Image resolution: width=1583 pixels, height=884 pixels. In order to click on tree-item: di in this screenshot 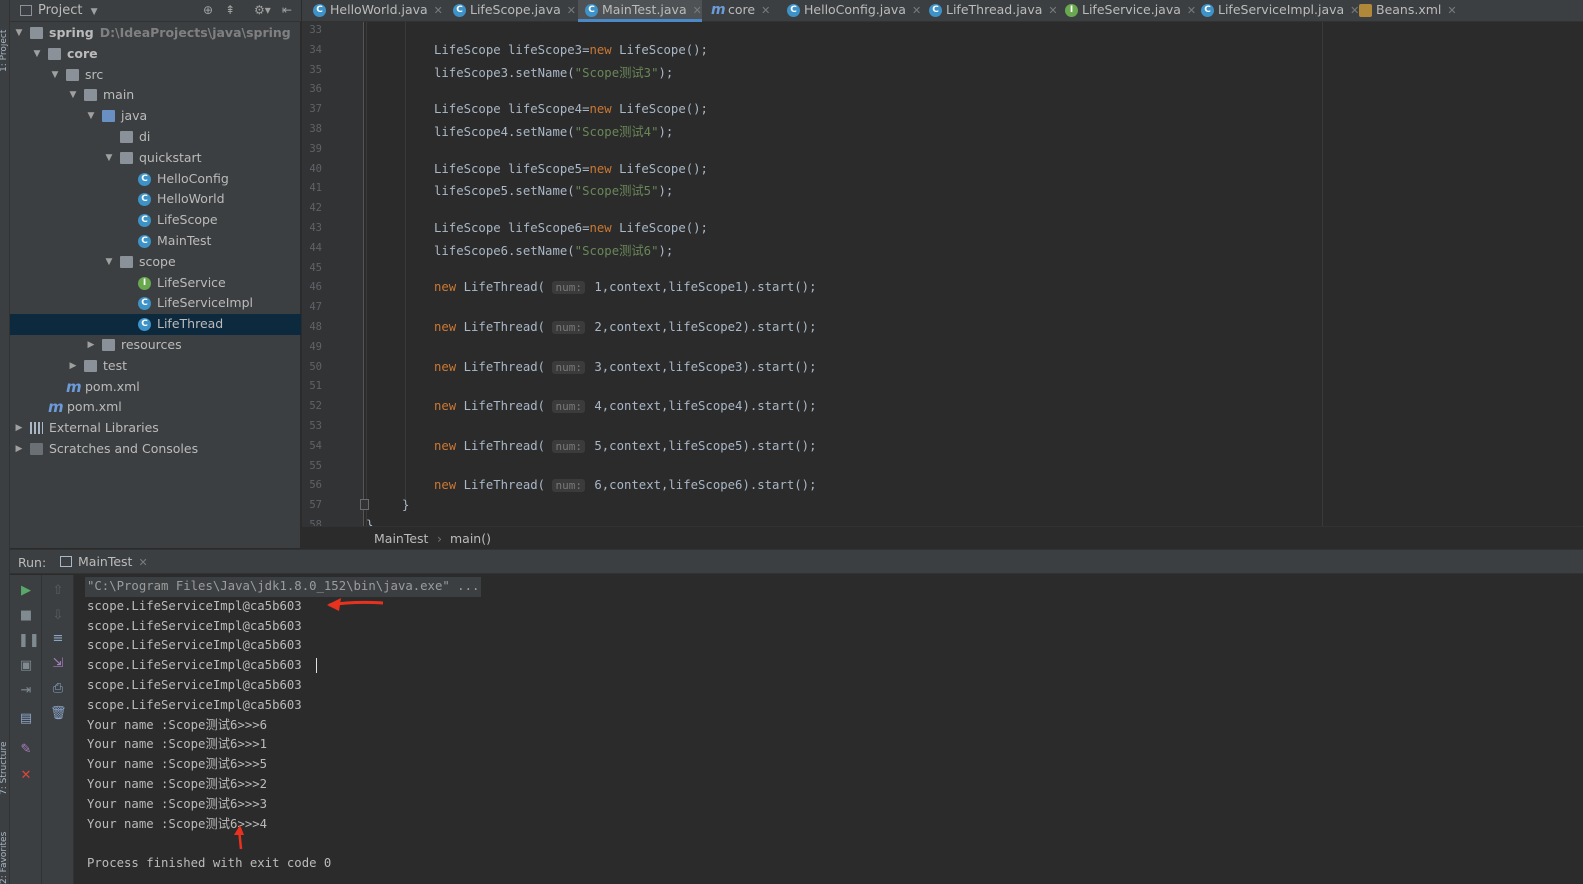, I will do `click(155, 137)`.